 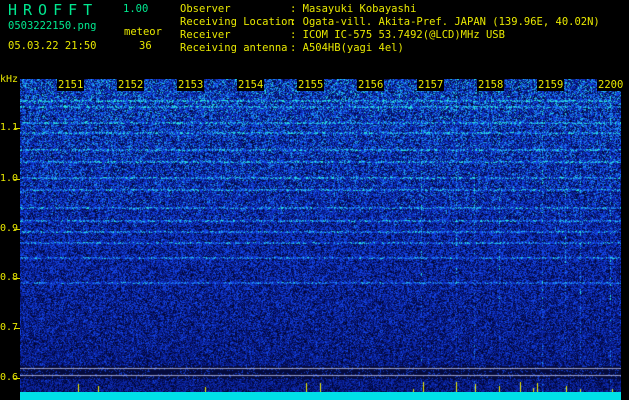 I want to click on frequency-axis: kHz 1.1 1.0 0.9 0.8 0.7 0.6, so click(x=10, y=236).